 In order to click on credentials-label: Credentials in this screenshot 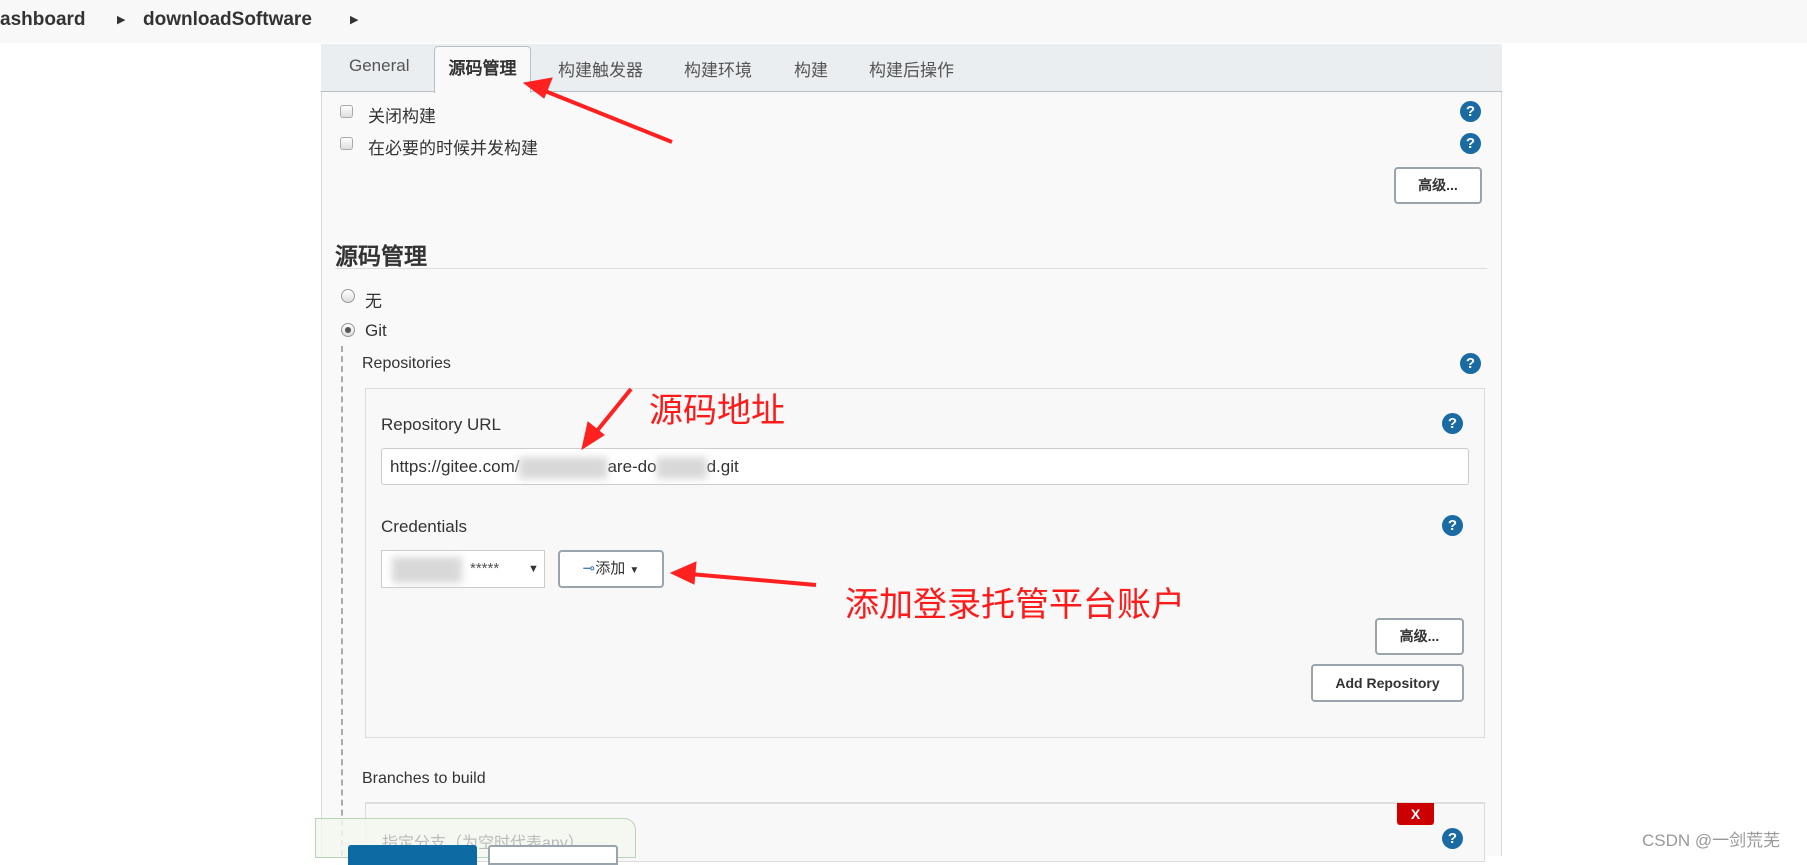, I will do `click(424, 526)`.